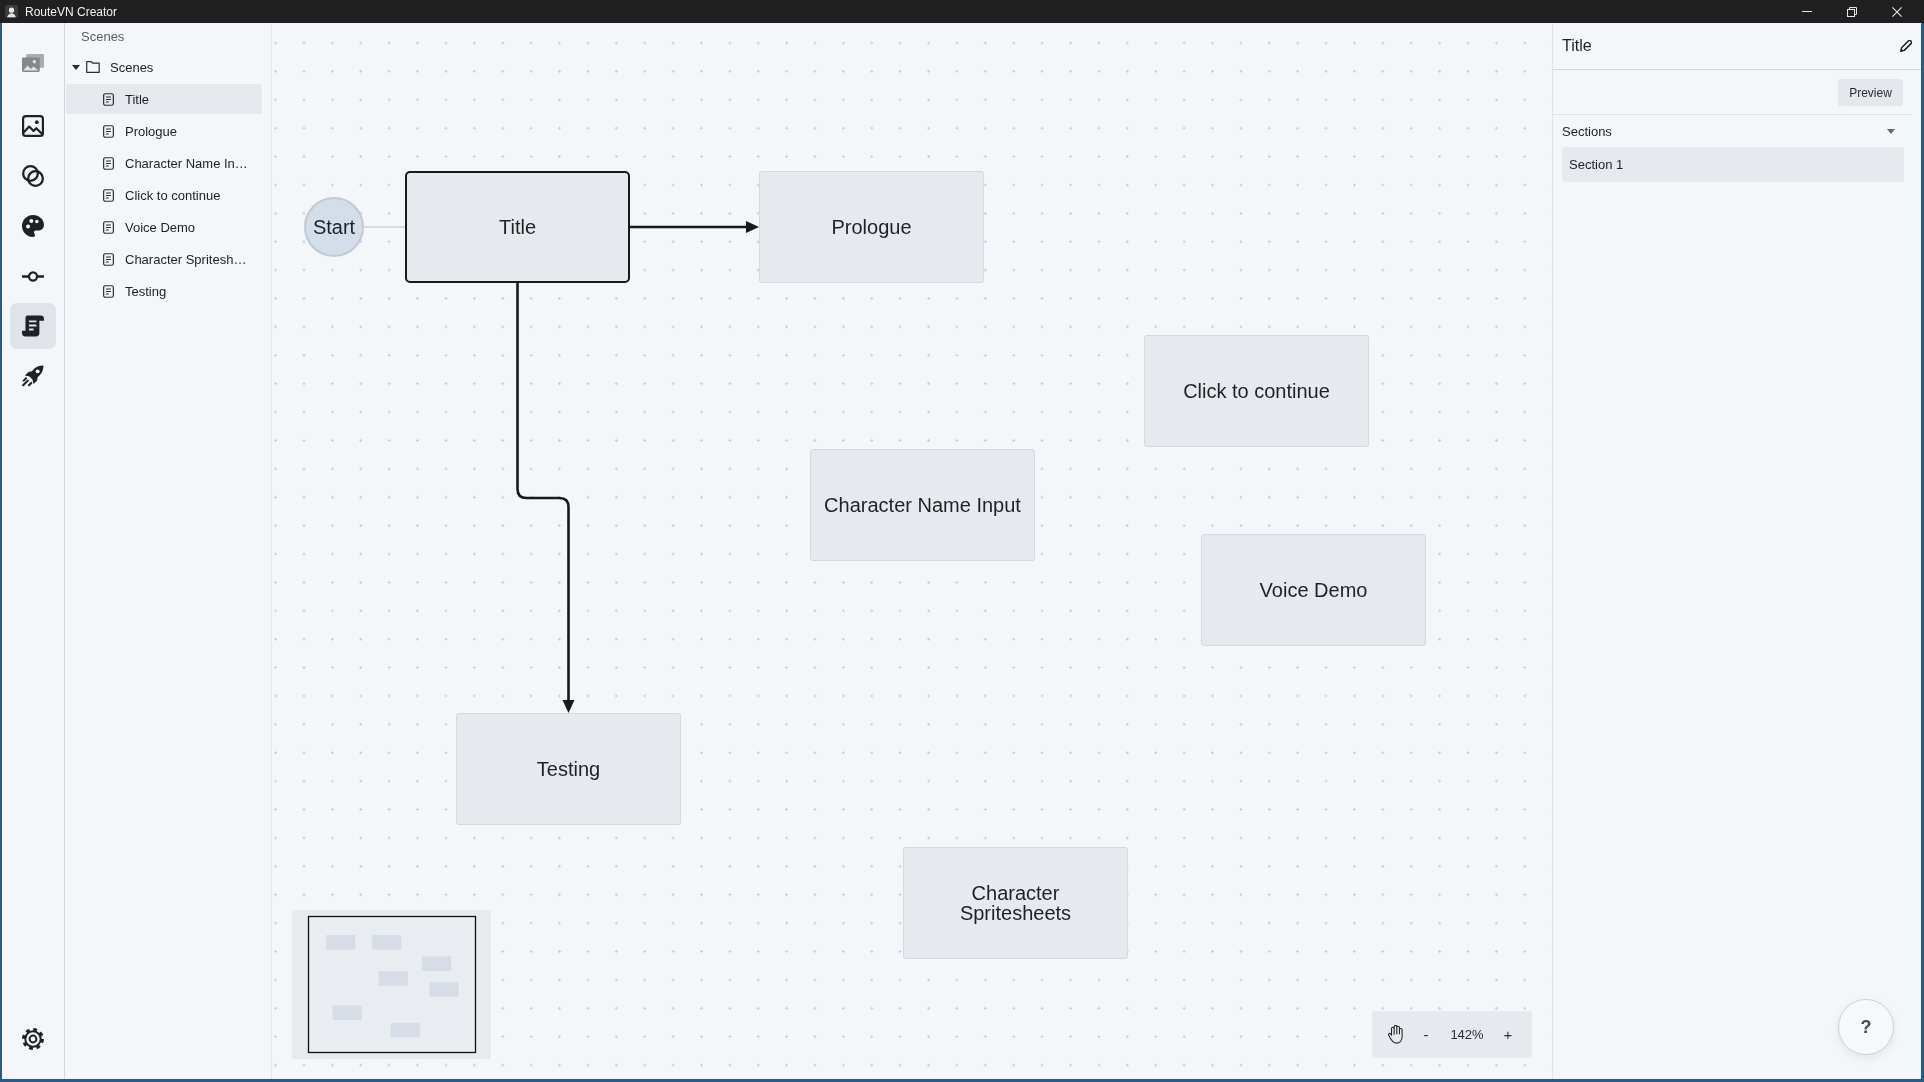  What do you see at coordinates (102, 37) in the screenshot?
I see `sidebar-title: Scenes` at bounding box center [102, 37].